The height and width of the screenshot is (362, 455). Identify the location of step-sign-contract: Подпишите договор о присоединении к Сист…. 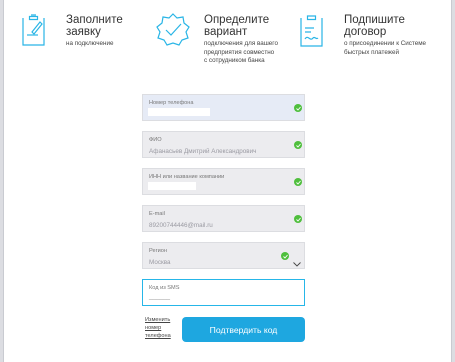
(373, 32).